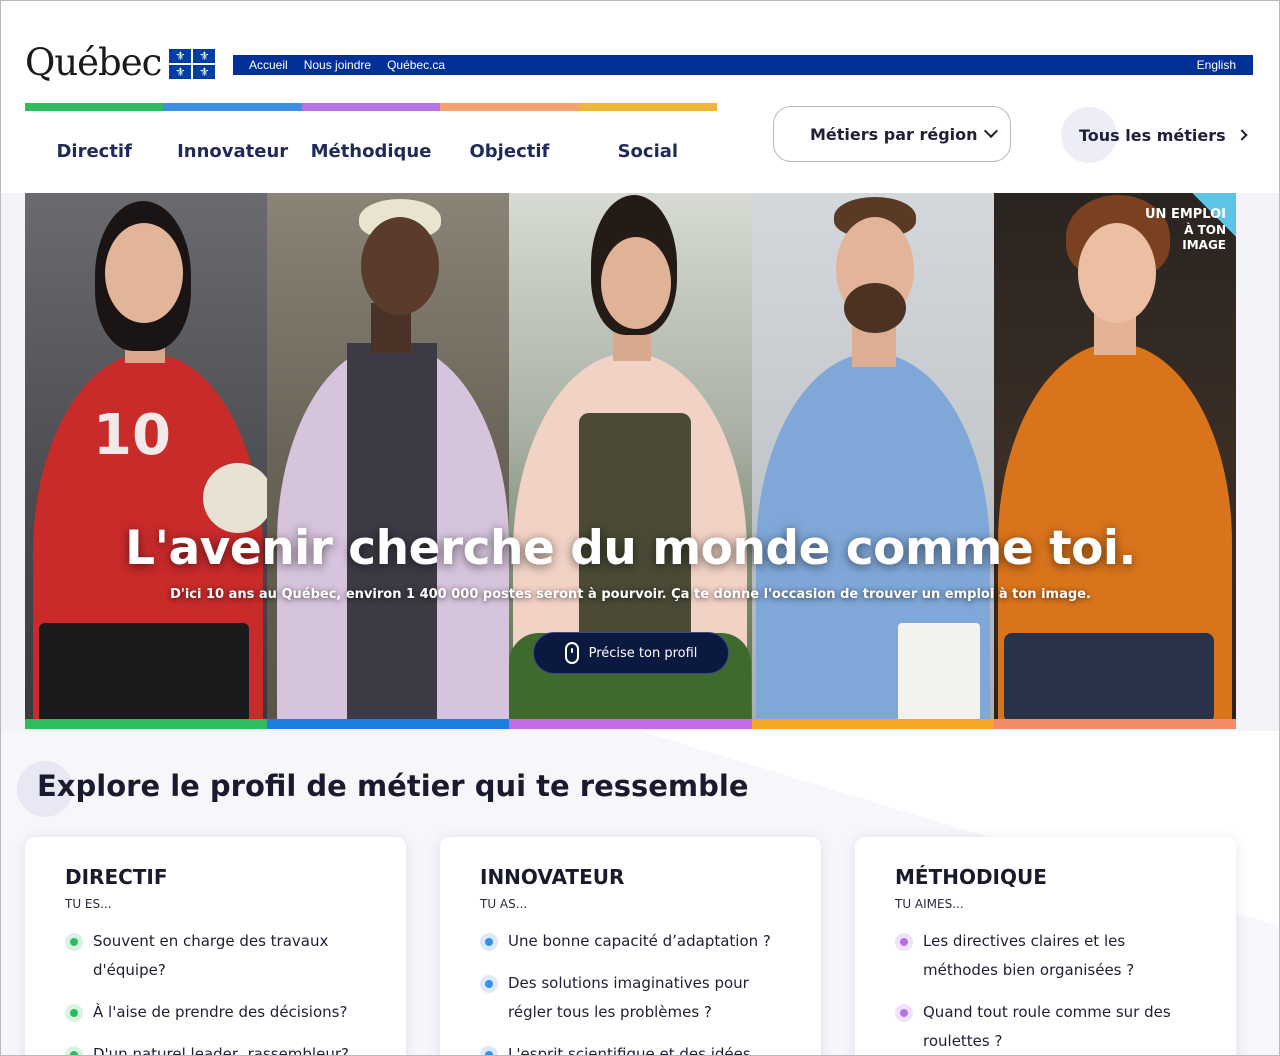  What do you see at coordinates (552, 877) in the screenshot?
I see `card-title: INNOVATEUR` at bounding box center [552, 877].